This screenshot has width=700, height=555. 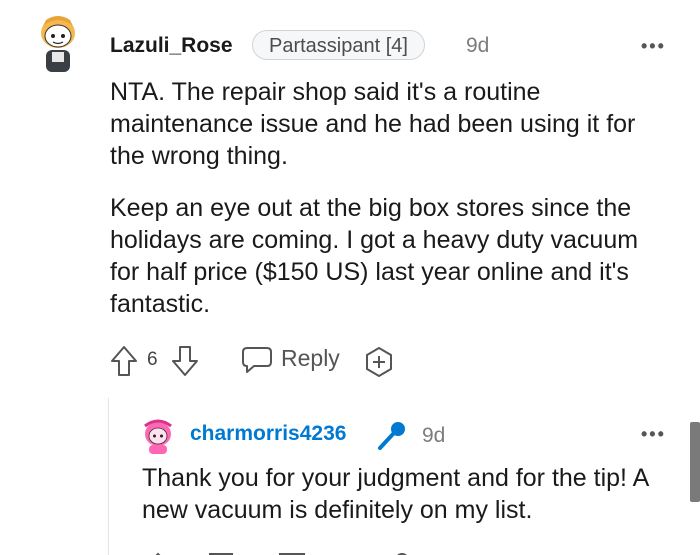 What do you see at coordinates (310, 358) in the screenshot?
I see `reply-label: Reply` at bounding box center [310, 358].